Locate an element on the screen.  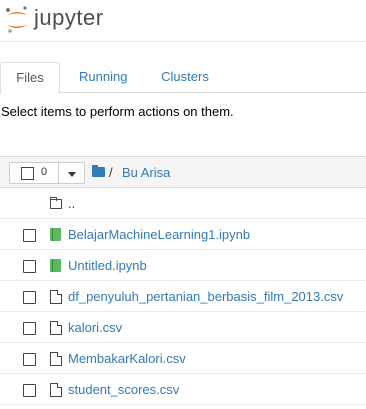
list-item-updir: .. is located at coordinates (183, 203).